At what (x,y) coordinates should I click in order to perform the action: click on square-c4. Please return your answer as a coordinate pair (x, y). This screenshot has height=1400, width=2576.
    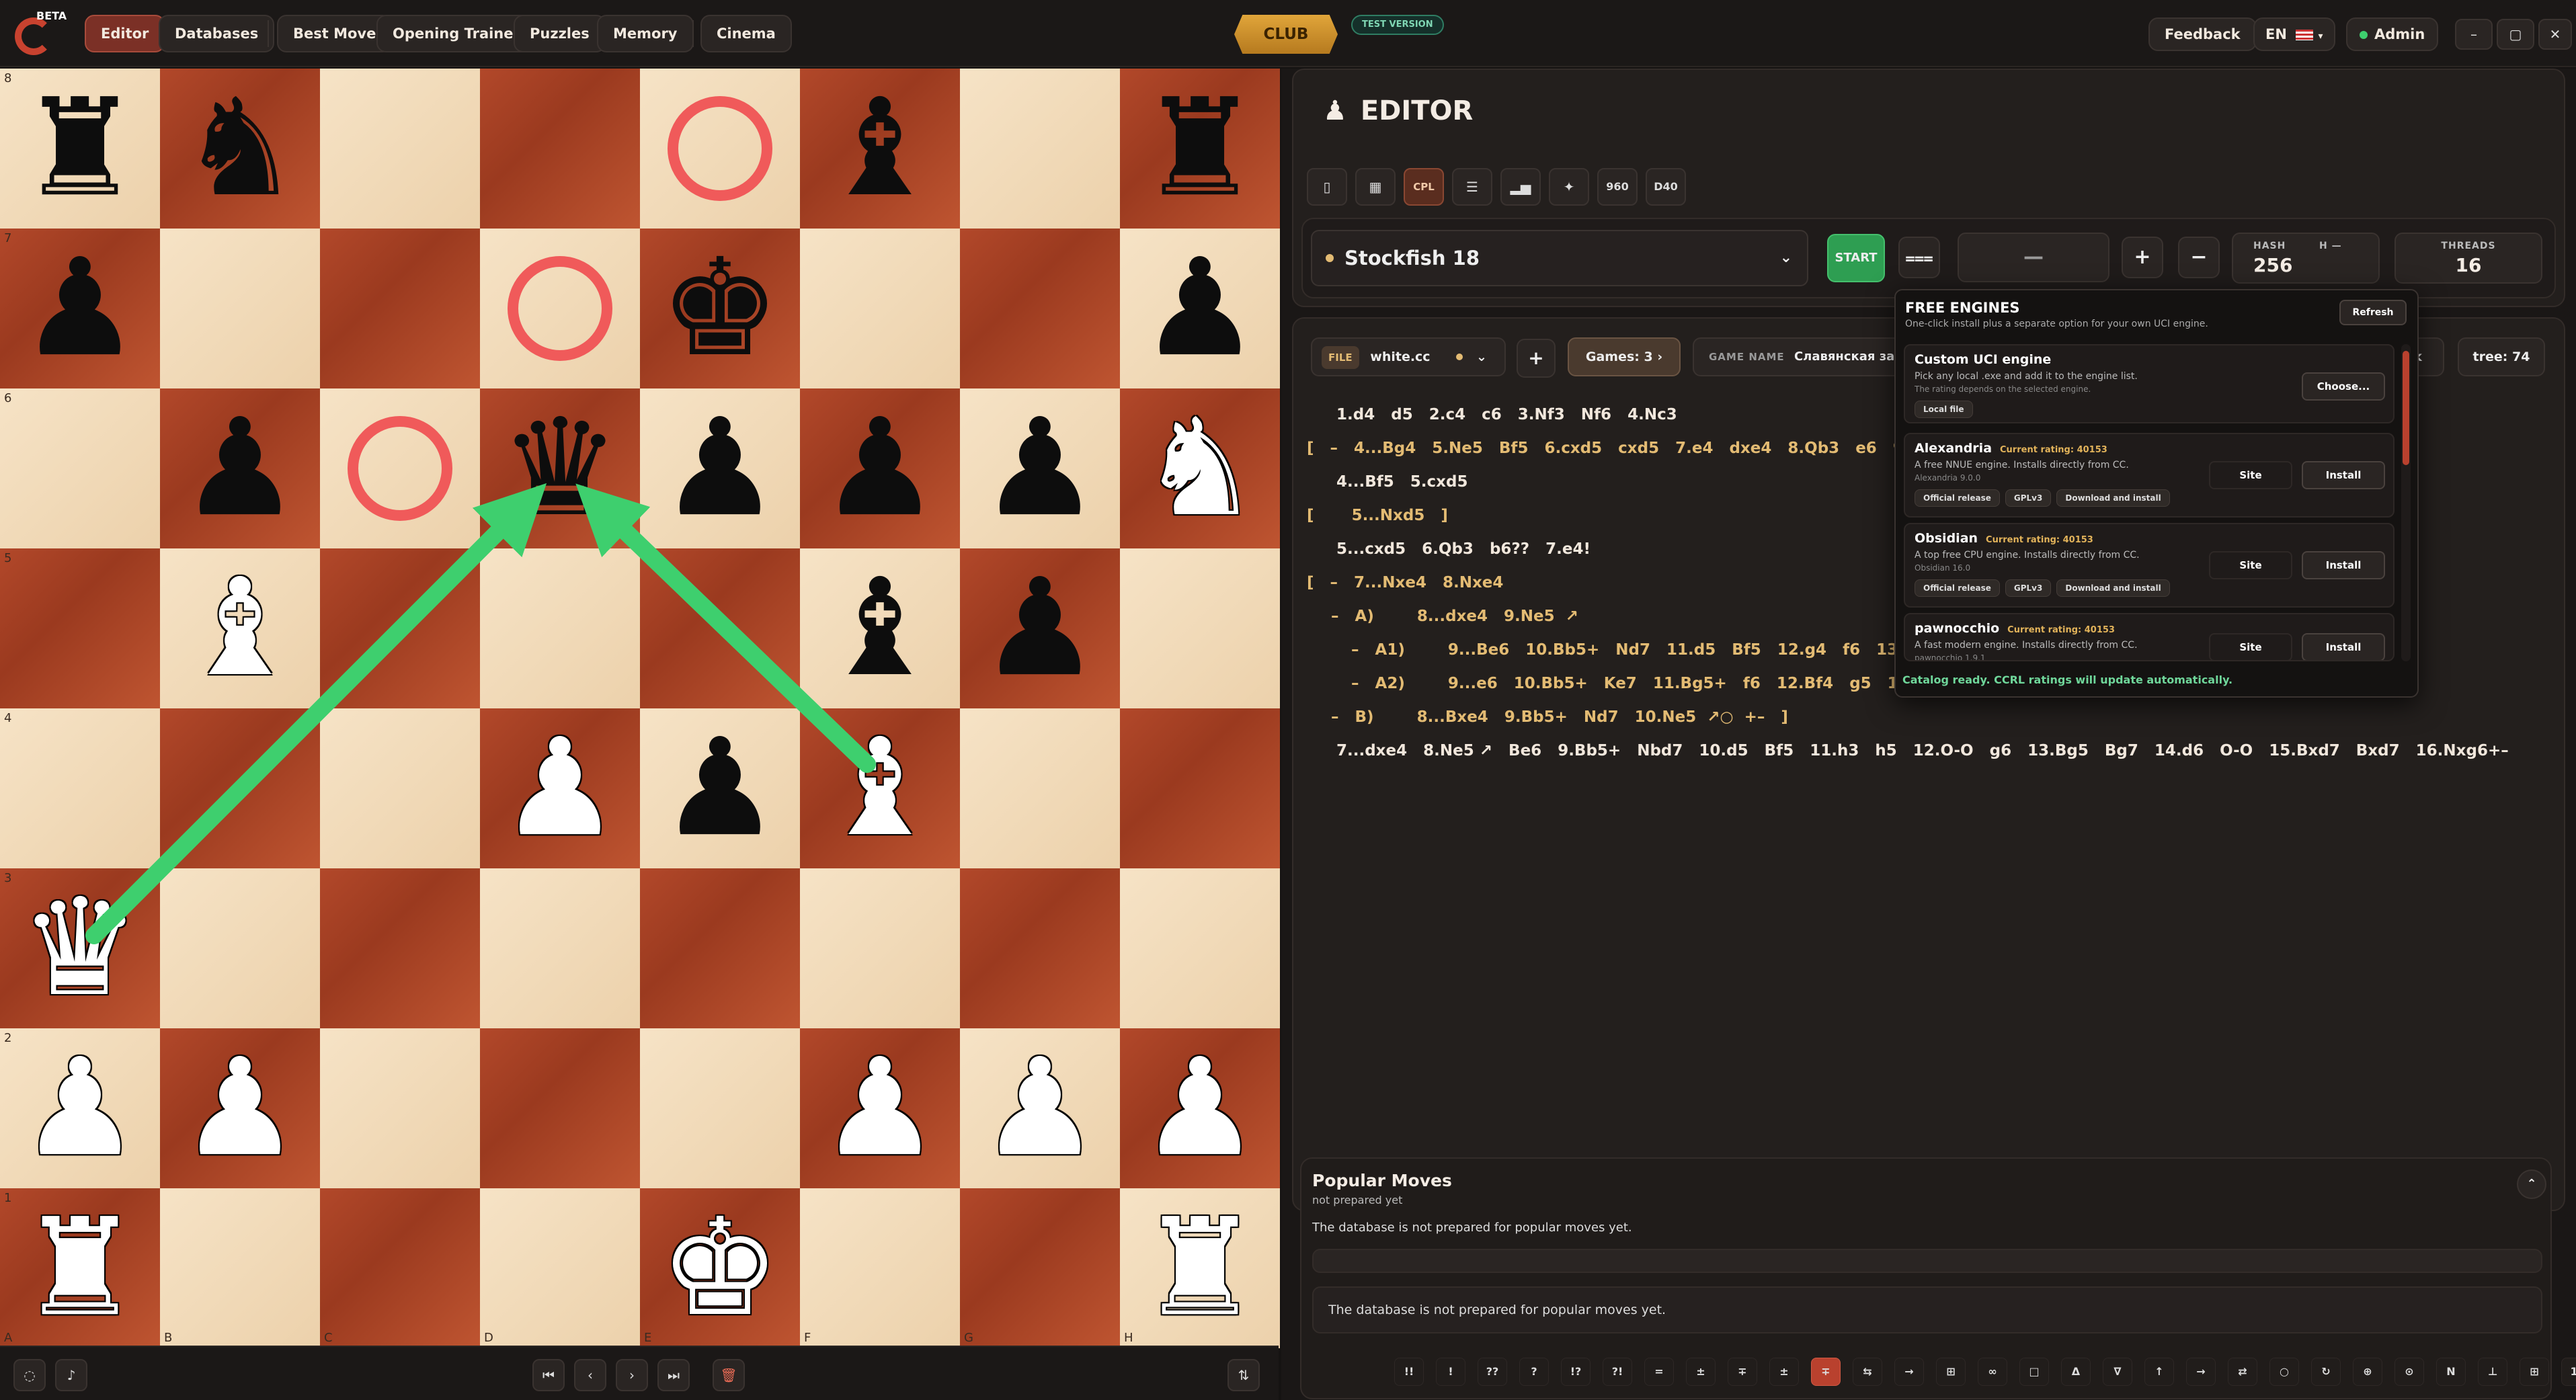
    Looking at the image, I should click on (400, 788).